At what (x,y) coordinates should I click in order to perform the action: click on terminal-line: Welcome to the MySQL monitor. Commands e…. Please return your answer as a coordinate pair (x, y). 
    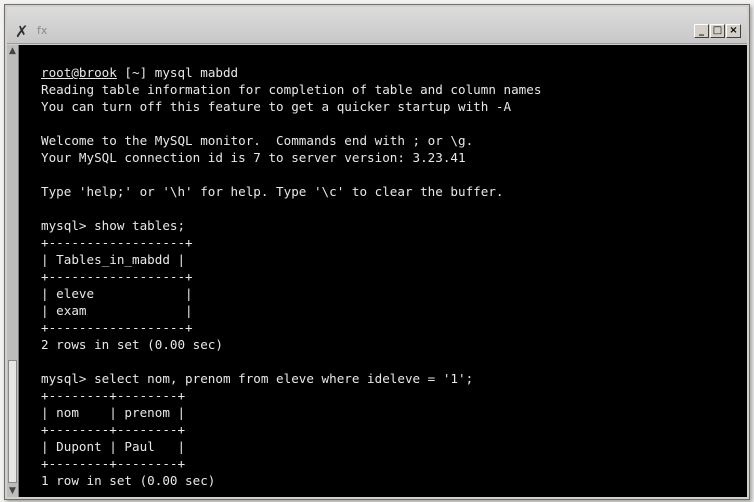
    Looking at the image, I should click on (257, 140).